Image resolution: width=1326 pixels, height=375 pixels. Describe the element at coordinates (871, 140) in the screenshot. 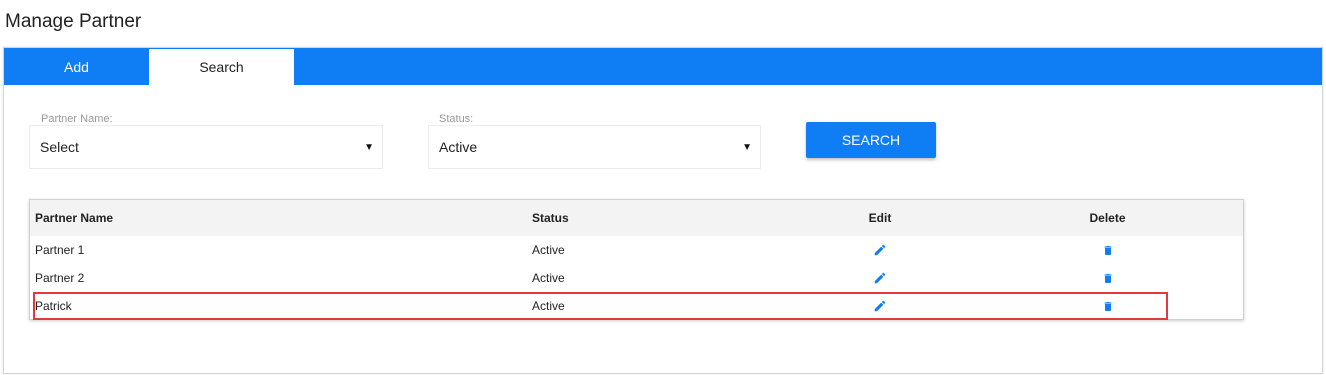

I see `search-button: SEARCH` at that location.